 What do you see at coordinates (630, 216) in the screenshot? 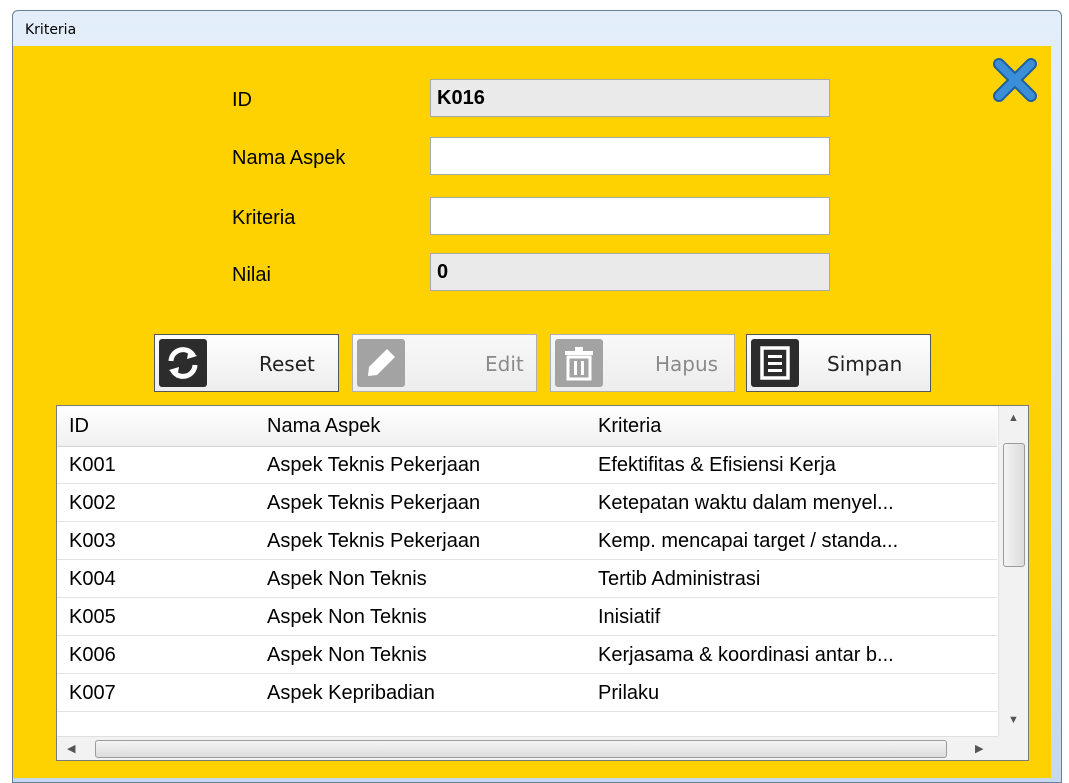
I see `kriteria-field` at bounding box center [630, 216].